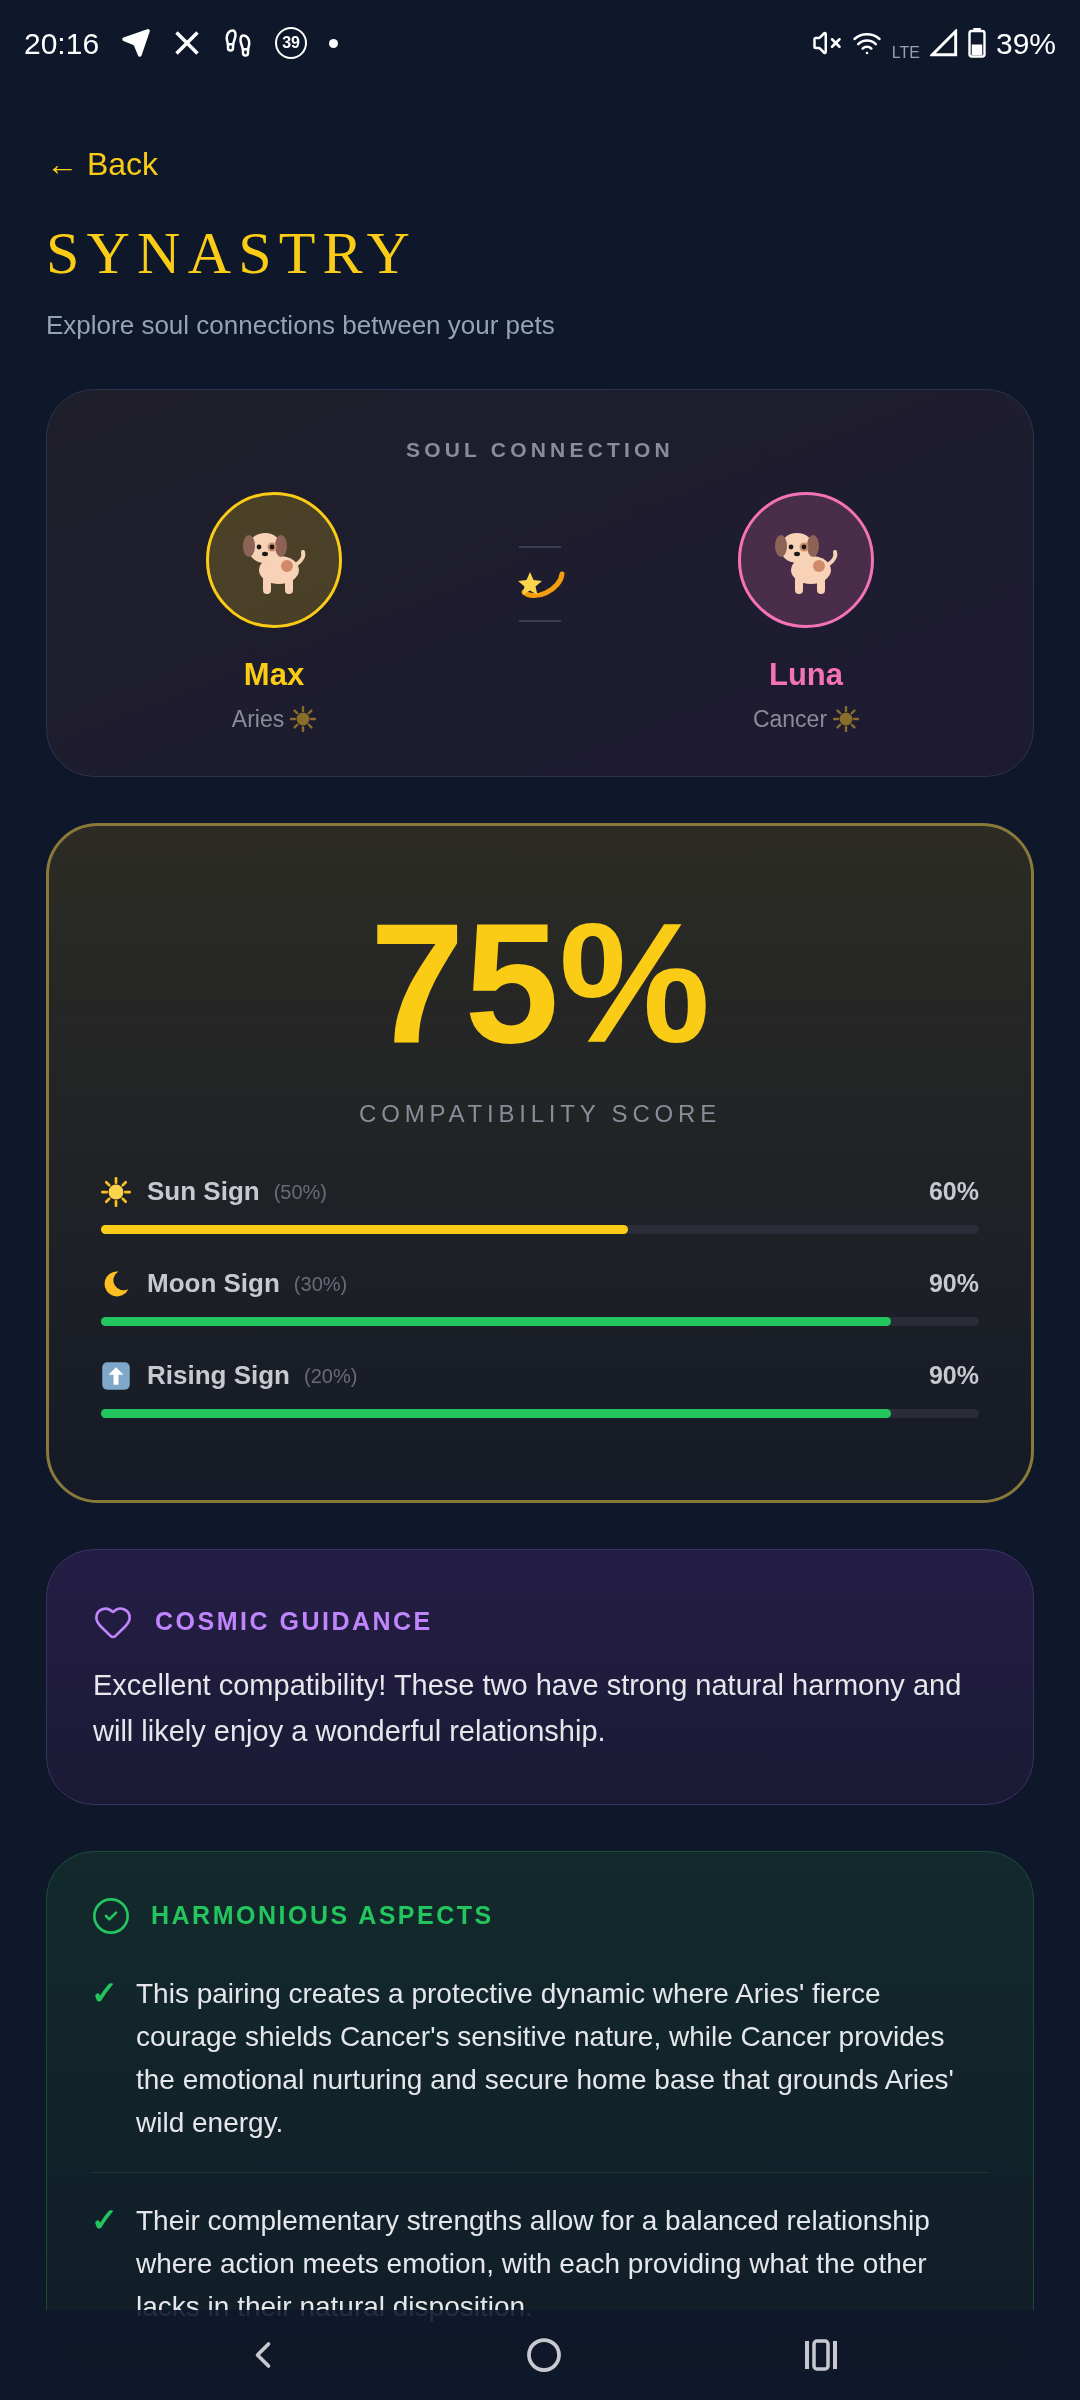 The height and width of the screenshot is (2400, 1080). I want to click on pet-name: Max, so click(274, 674).